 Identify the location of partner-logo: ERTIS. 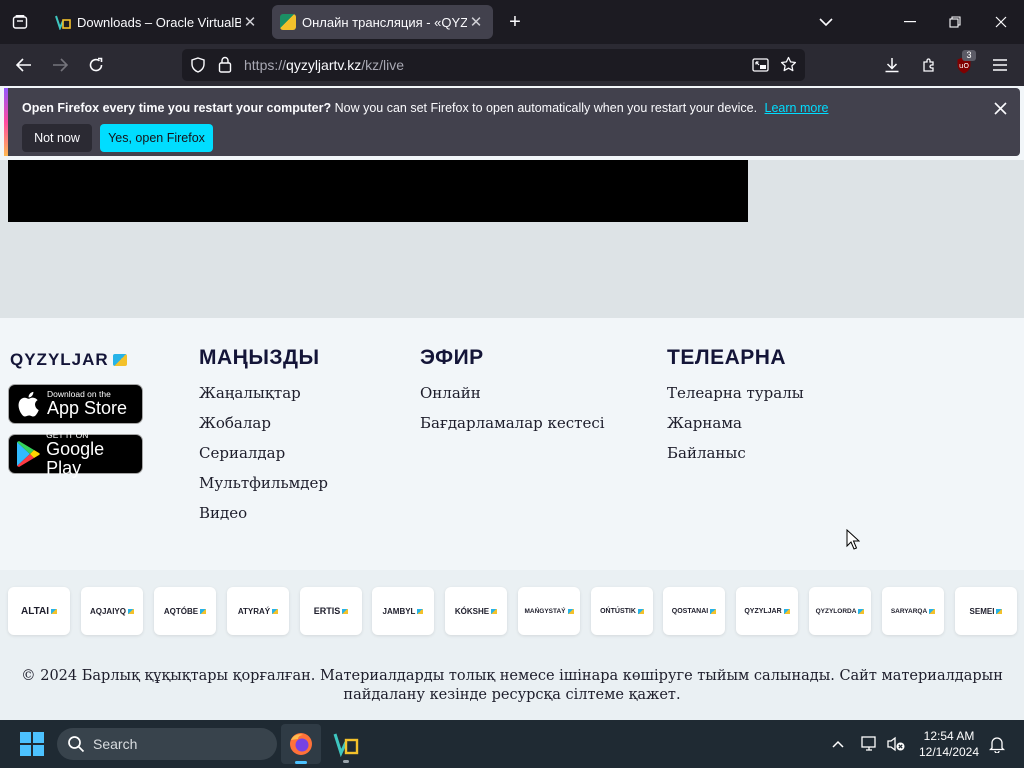
(331, 611).